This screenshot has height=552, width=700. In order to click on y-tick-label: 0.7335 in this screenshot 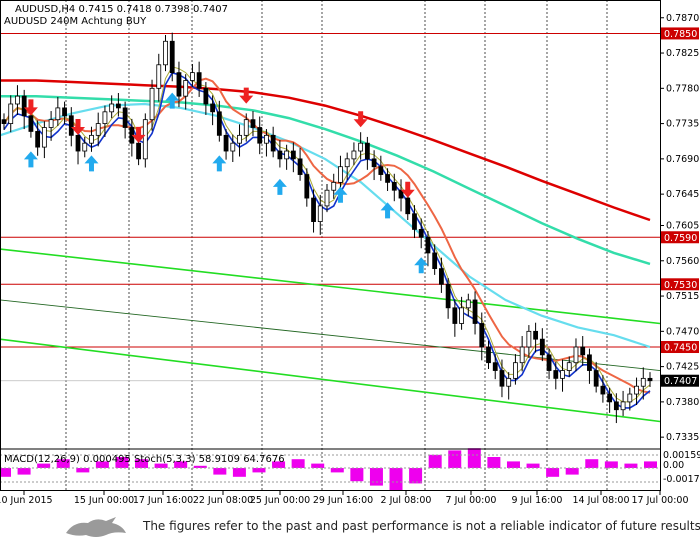, I will do `click(682, 437)`.